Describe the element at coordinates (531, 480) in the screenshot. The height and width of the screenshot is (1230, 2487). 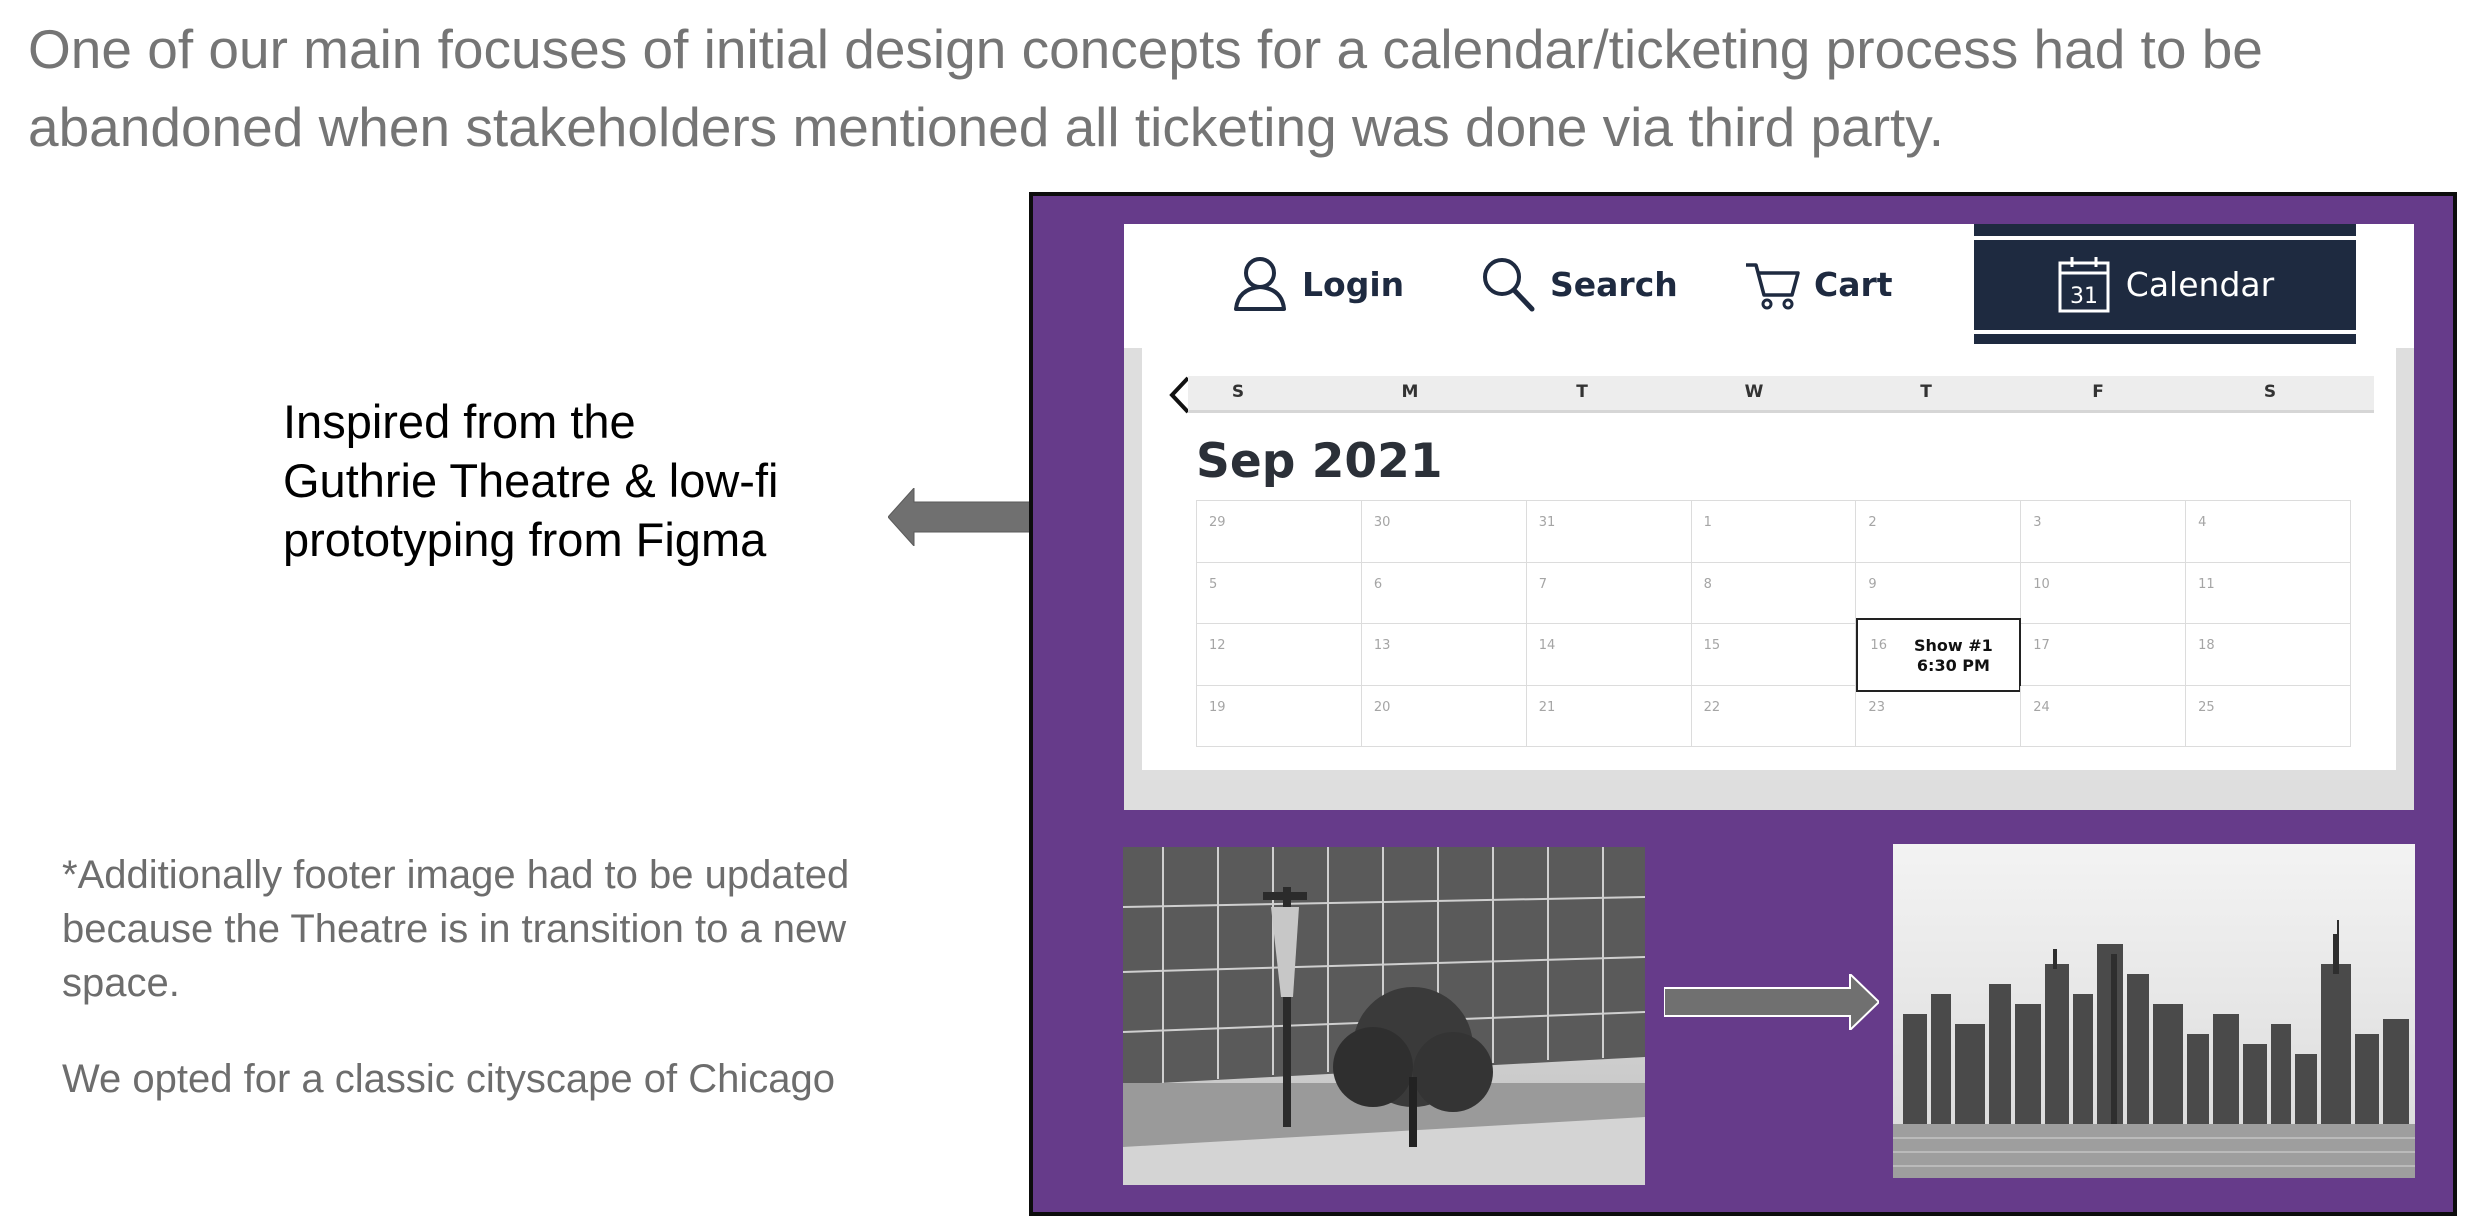
I see `inspiration-line-2: Guthrie Theatre & low-fi` at that location.